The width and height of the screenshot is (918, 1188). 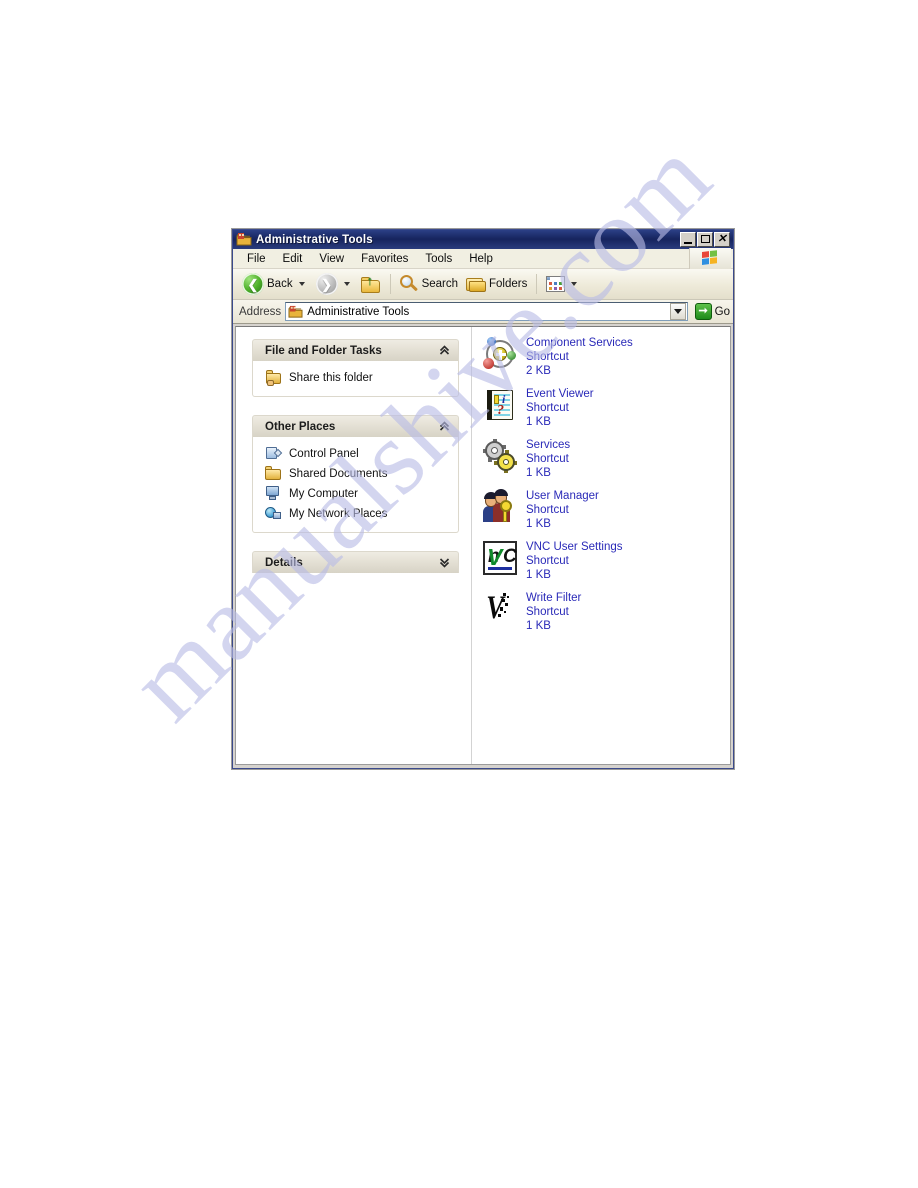 I want to click on file-name: Write Filter, so click(x=554, y=598).